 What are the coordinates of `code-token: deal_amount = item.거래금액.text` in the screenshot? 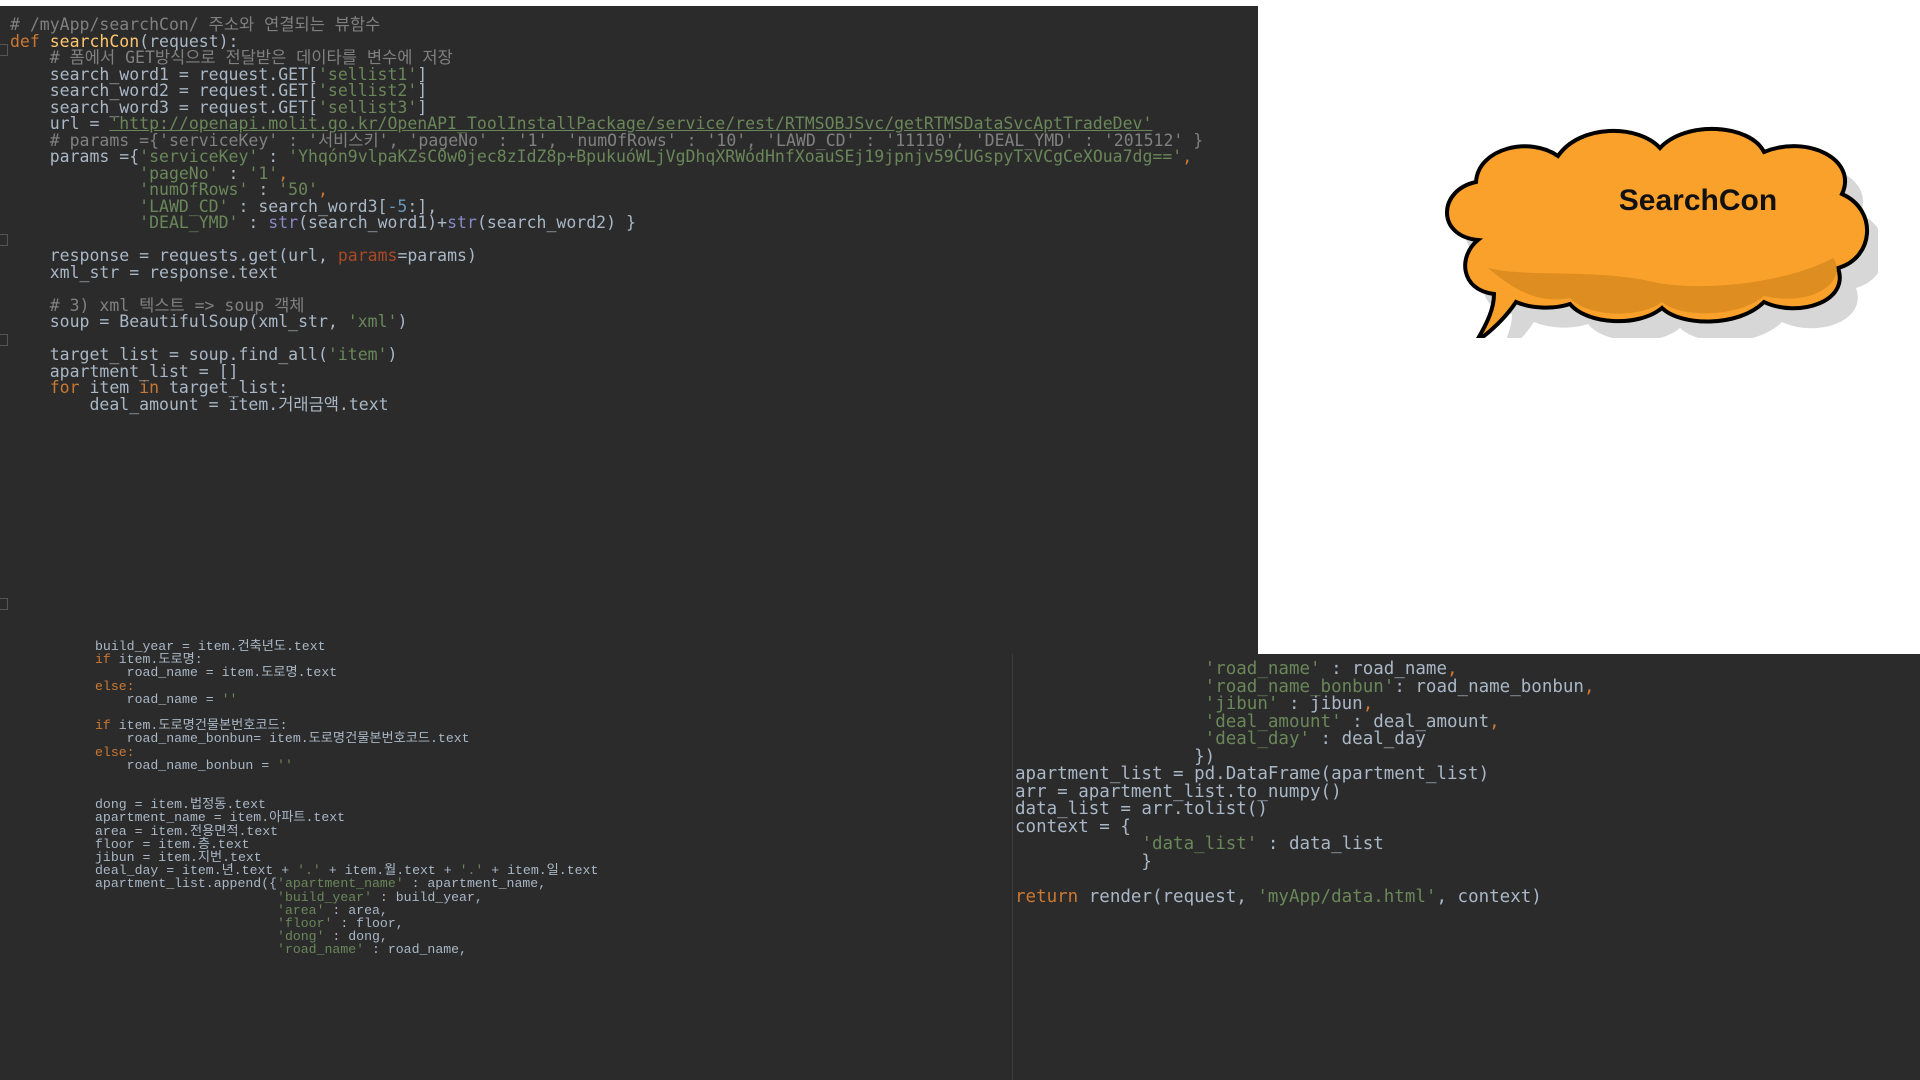 It's located at (199, 404).